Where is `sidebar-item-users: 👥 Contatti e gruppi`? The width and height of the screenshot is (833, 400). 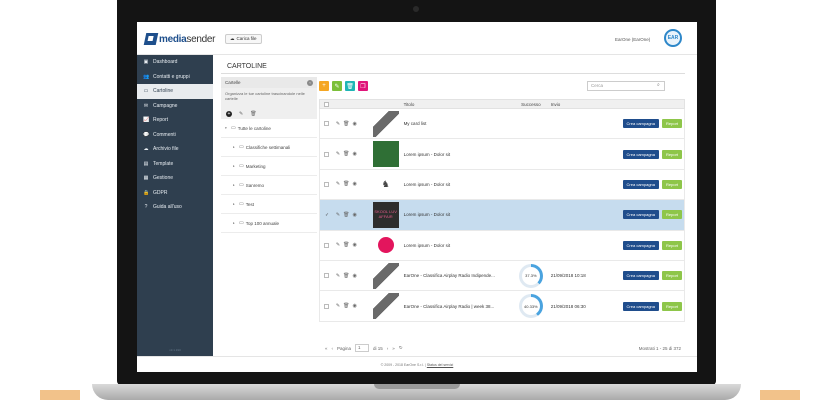 sidebar-item-users: 👥 Contatti e gruppi is located at coordinates (175, 77).